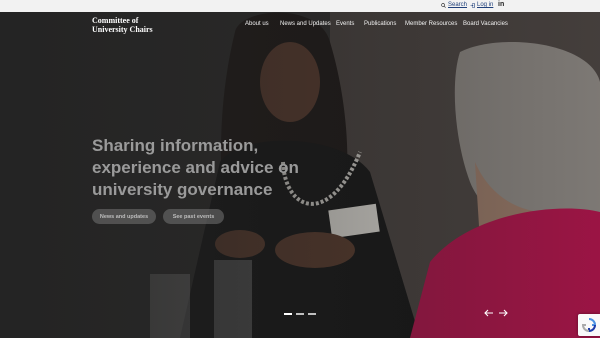 The height and width of the screenshot is (338, 600). Describe the element at coordinates (489, 313) in the screenshot. I see `arrow-left-icon` at that location.